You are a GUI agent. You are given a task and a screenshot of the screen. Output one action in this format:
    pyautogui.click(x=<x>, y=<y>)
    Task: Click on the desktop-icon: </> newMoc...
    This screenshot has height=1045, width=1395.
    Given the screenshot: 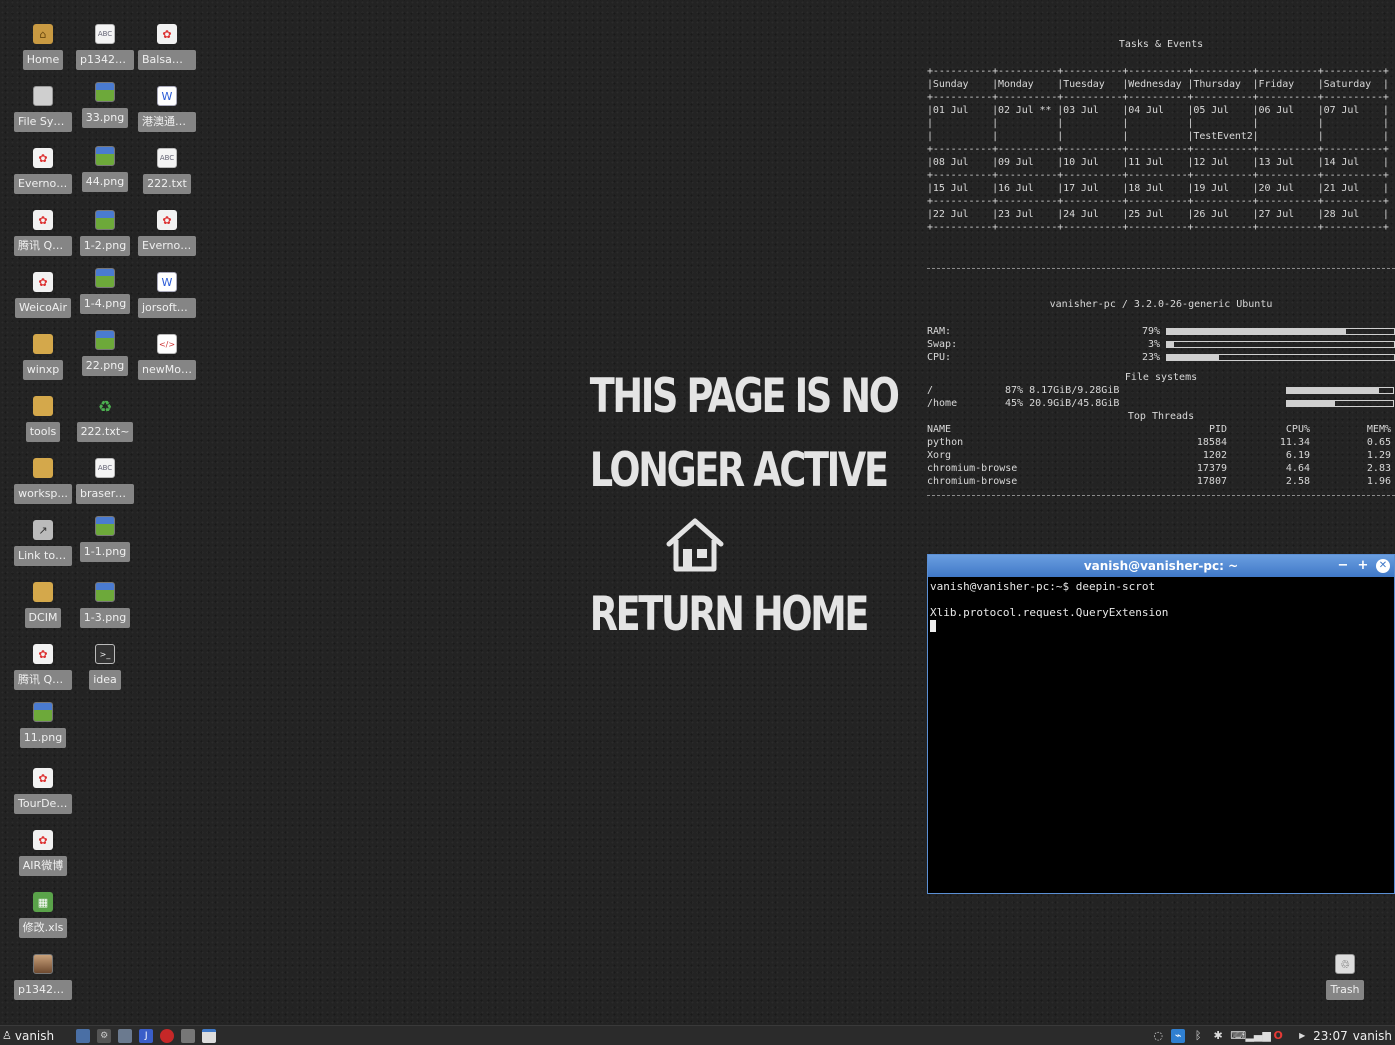 What is the action you would take?
    pyautogui.click(x=167, y=362)
    